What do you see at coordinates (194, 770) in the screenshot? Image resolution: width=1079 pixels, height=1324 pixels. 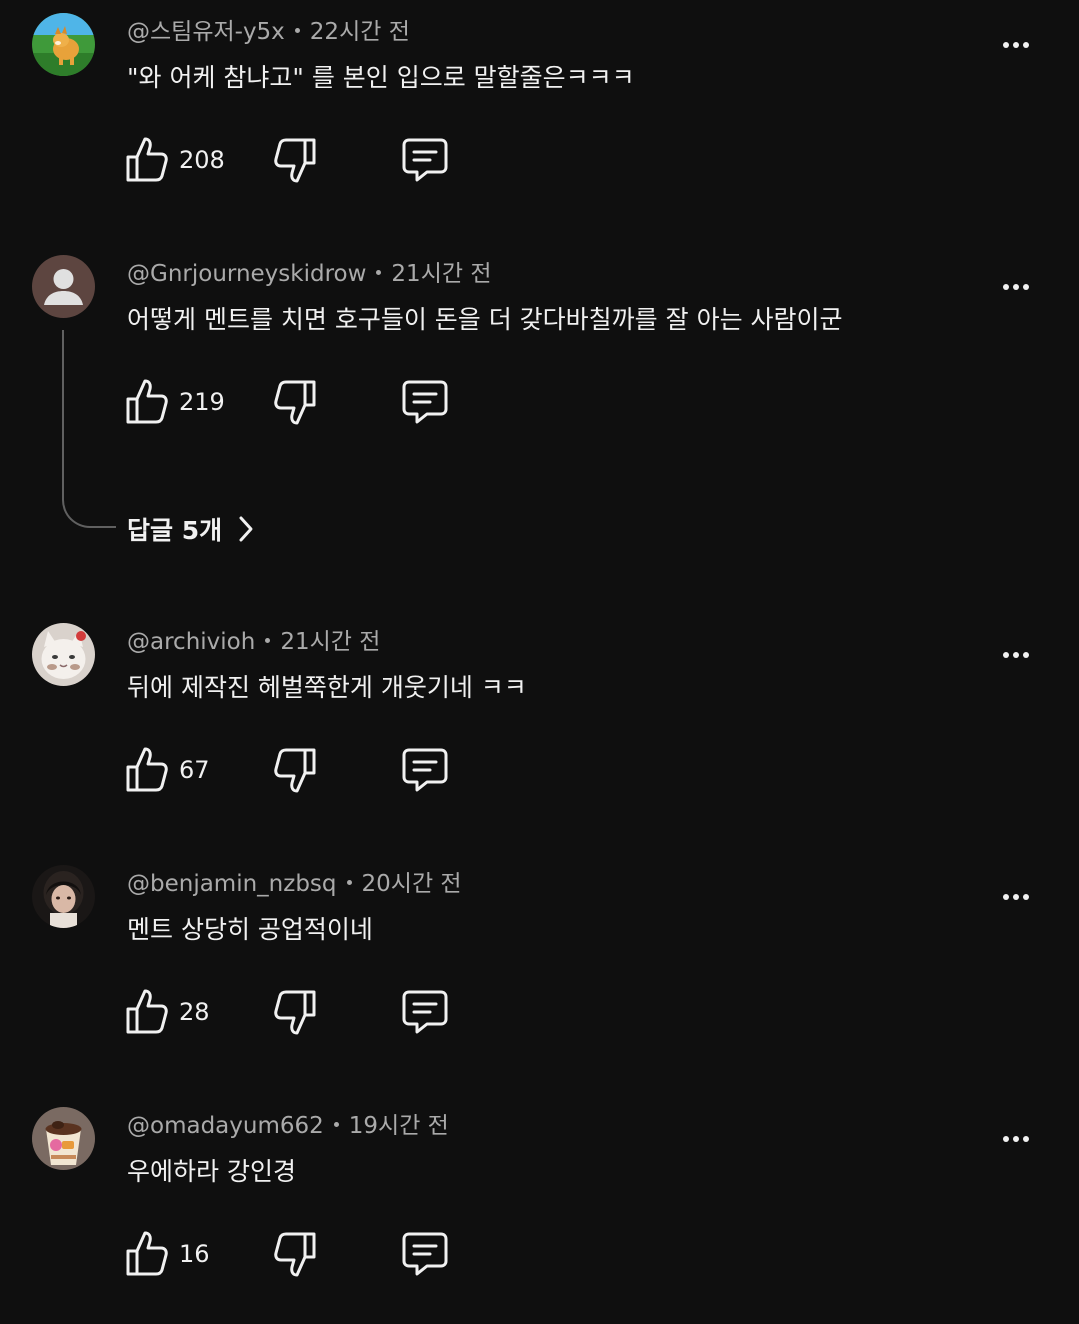 I see `like-count: 67` at bounding box center [194, 770].